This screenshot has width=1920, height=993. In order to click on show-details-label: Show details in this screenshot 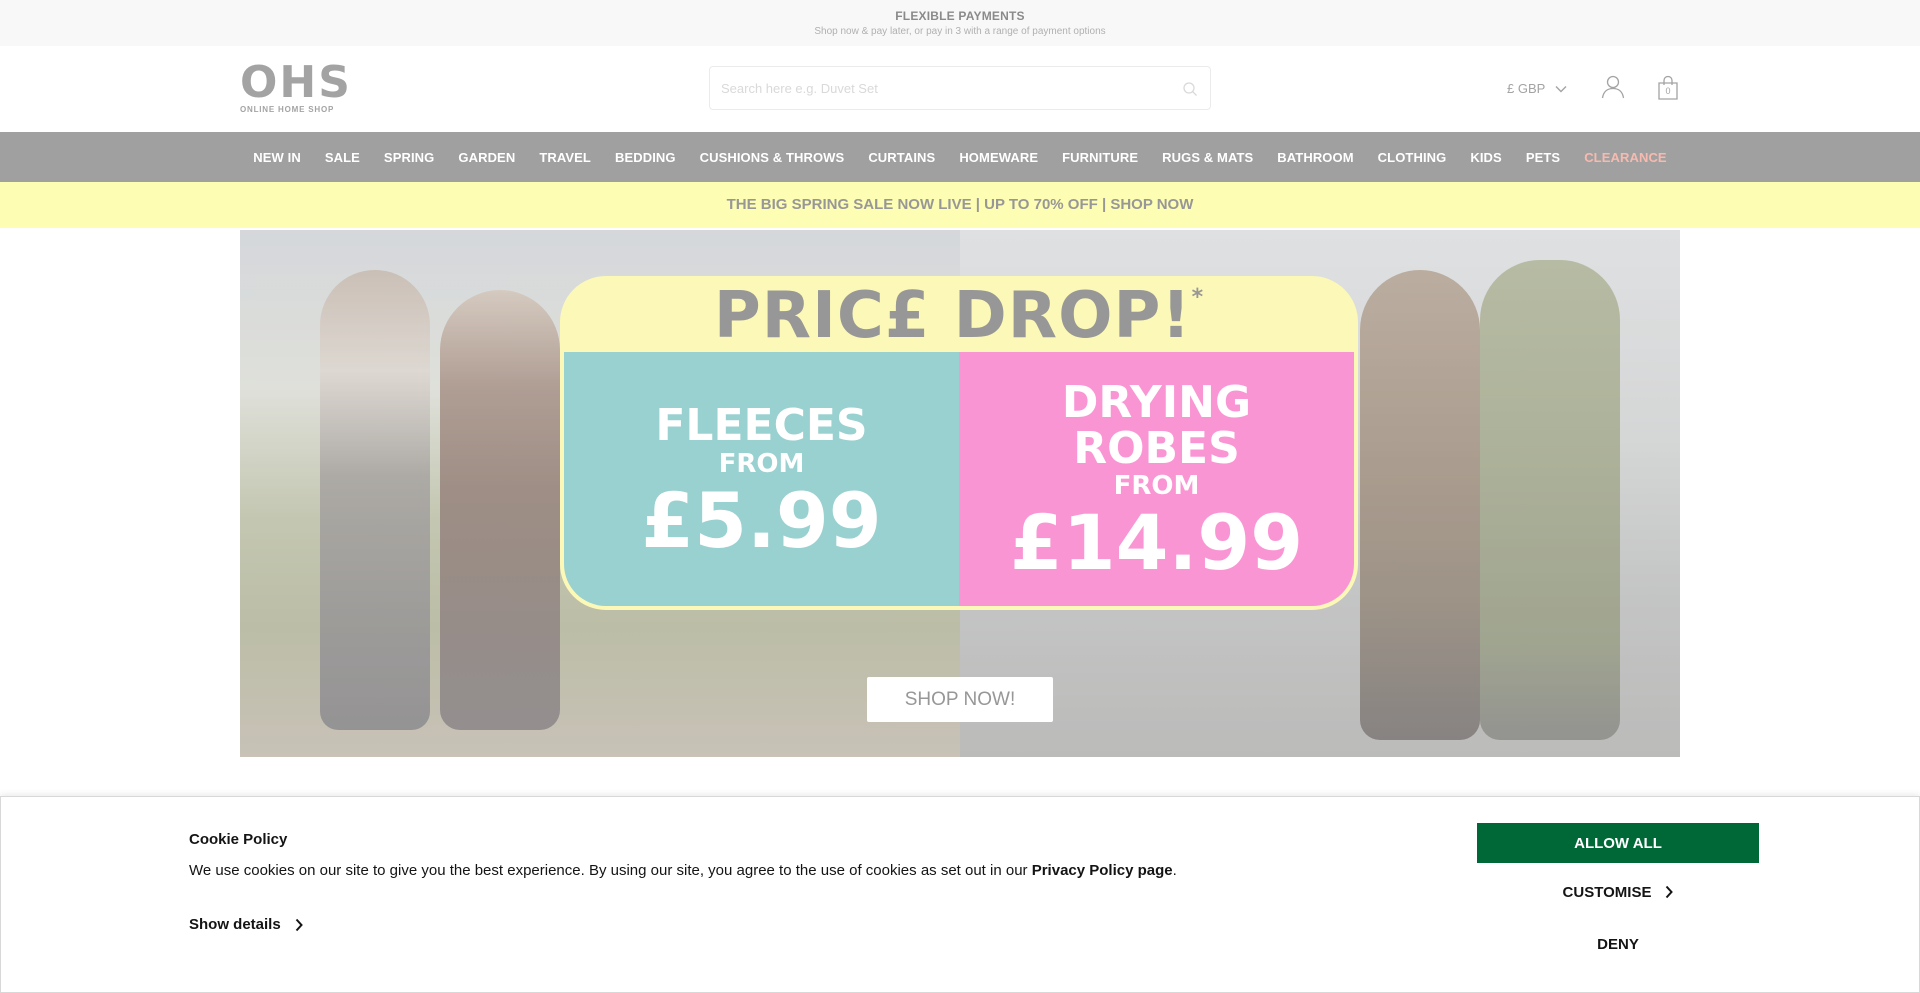, I will do `click(235, 924)`.